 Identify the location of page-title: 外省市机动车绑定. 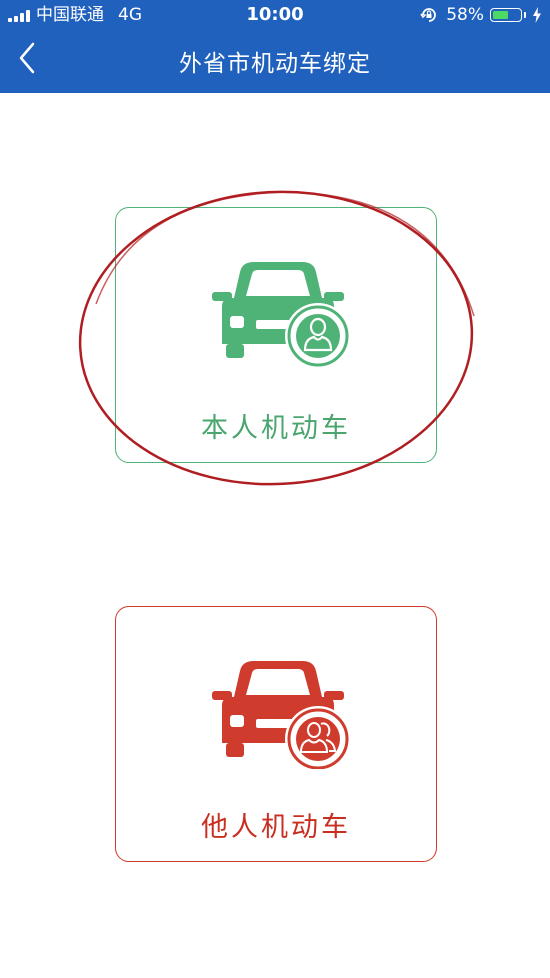
(275, 64).